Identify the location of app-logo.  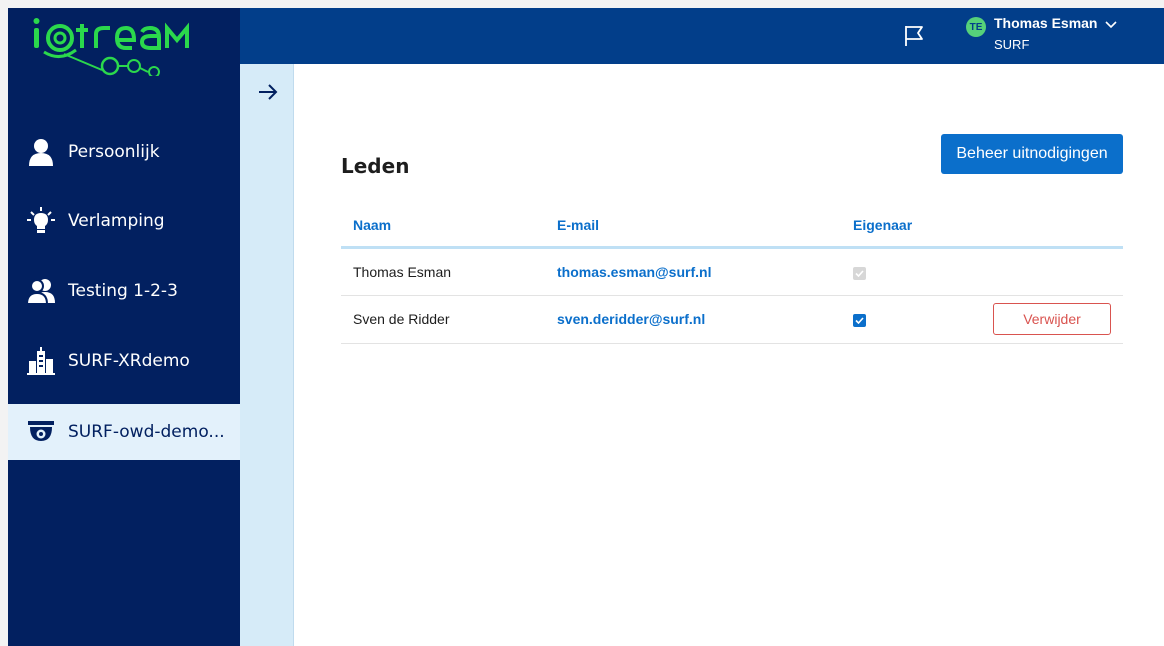
(125, 45).